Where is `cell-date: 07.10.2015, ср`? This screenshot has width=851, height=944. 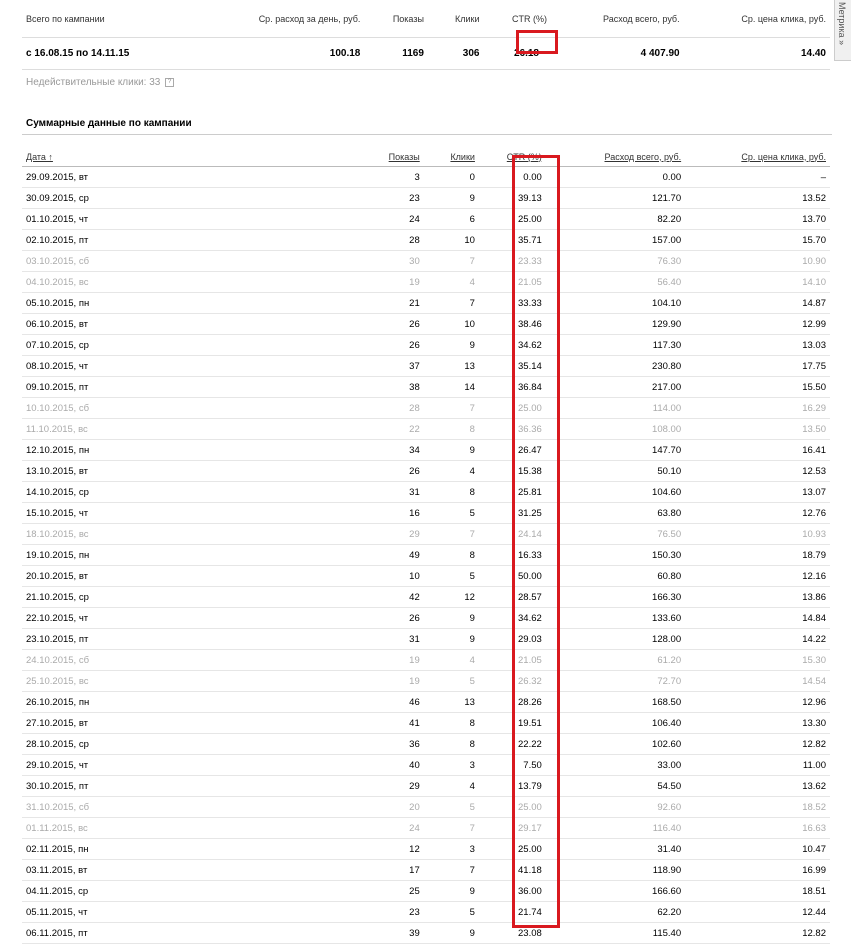 cell-date: 07.10.2015, ср is located at coordinates (137, 345).